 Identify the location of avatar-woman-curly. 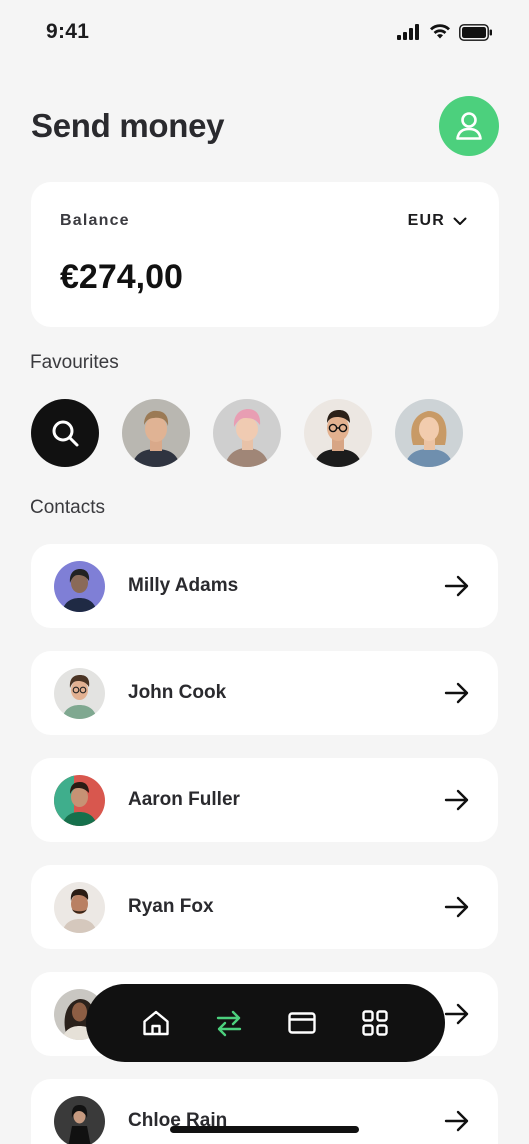
(429, 433).